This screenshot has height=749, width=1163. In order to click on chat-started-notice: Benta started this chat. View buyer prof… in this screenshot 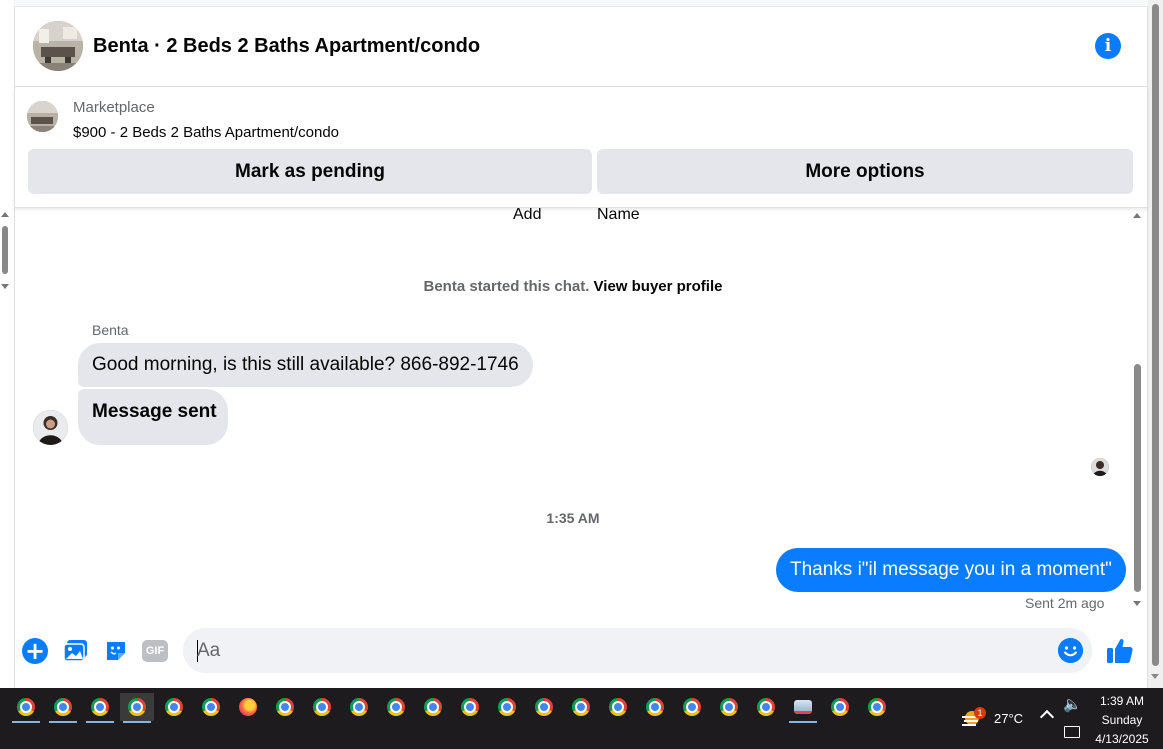, I will do `click(573, 286)`.